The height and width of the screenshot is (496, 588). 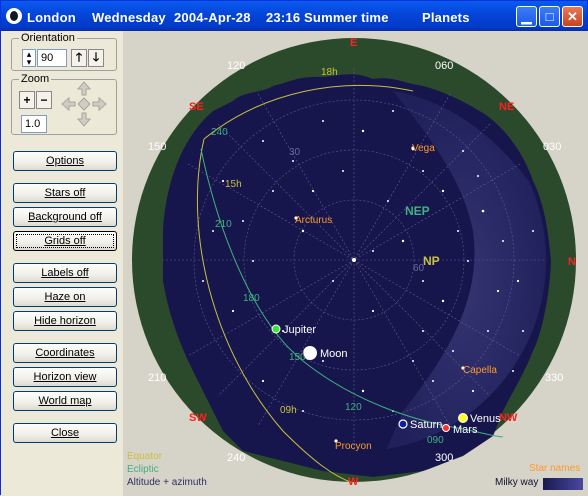 What do you see at coordinates (329, 72) in the screenshot?
I see `ra-18h: 18h` at bounding box center [329, 72].